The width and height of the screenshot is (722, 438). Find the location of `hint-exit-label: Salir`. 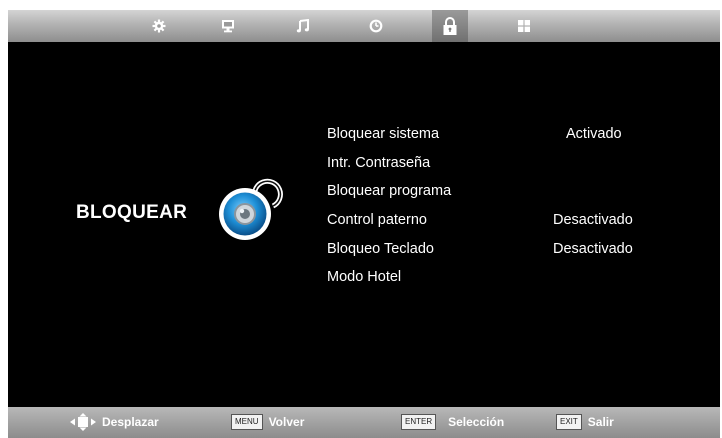

hint-exit-label: Salir is located at coordinates (600, 422).